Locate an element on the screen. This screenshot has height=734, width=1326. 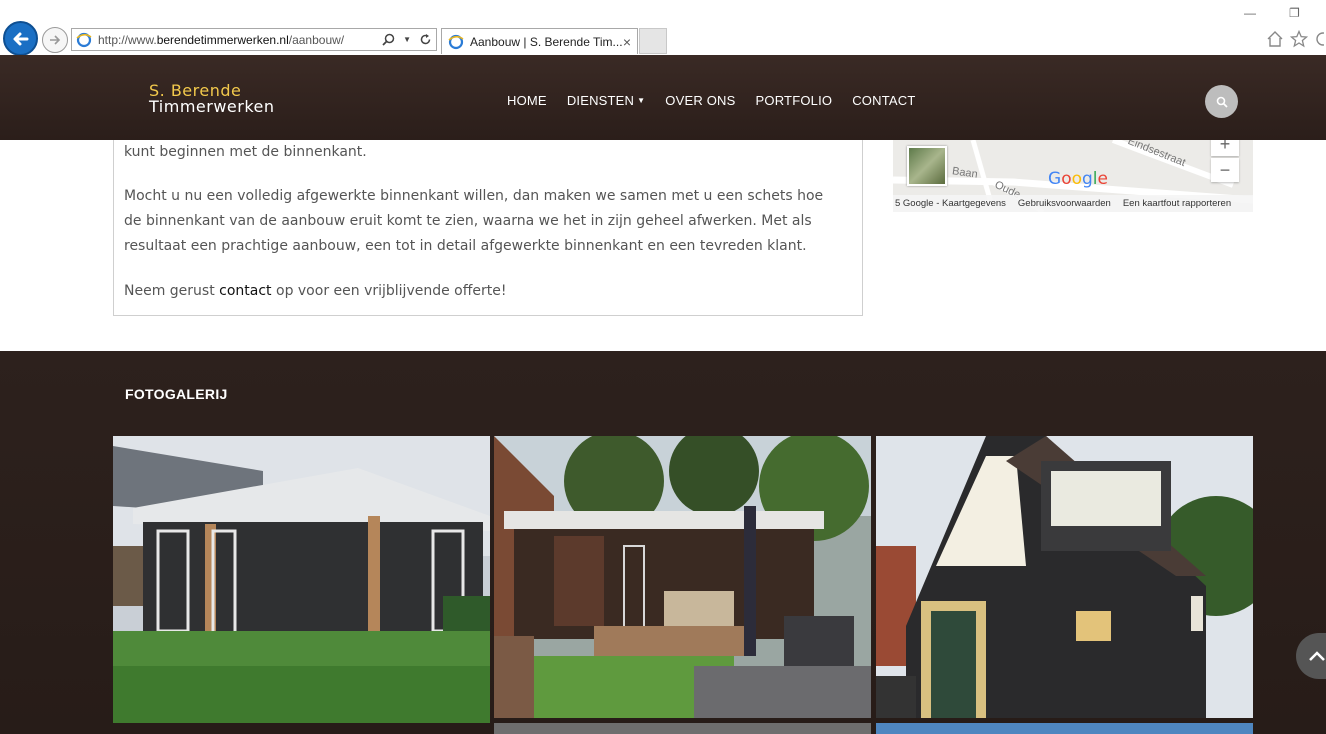
photo-dark-house is located at coordinates (1064, 577).